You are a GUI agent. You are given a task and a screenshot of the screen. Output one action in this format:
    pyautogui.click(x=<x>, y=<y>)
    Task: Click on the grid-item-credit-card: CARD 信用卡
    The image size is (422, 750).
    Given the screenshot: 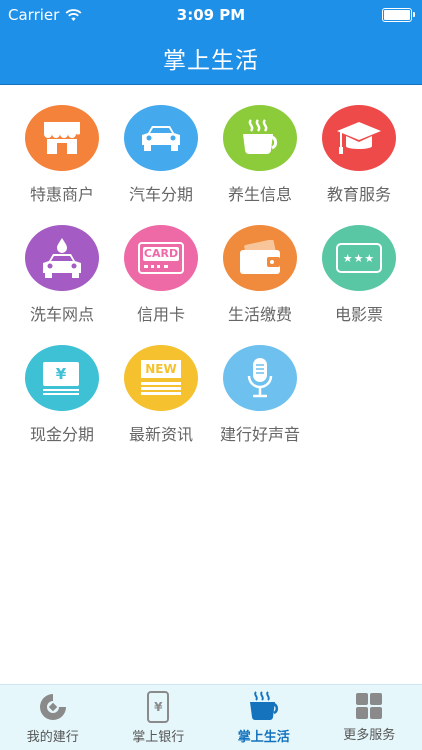 What is the action you would take?
    pyautogui.click(x=161, y=265)
    